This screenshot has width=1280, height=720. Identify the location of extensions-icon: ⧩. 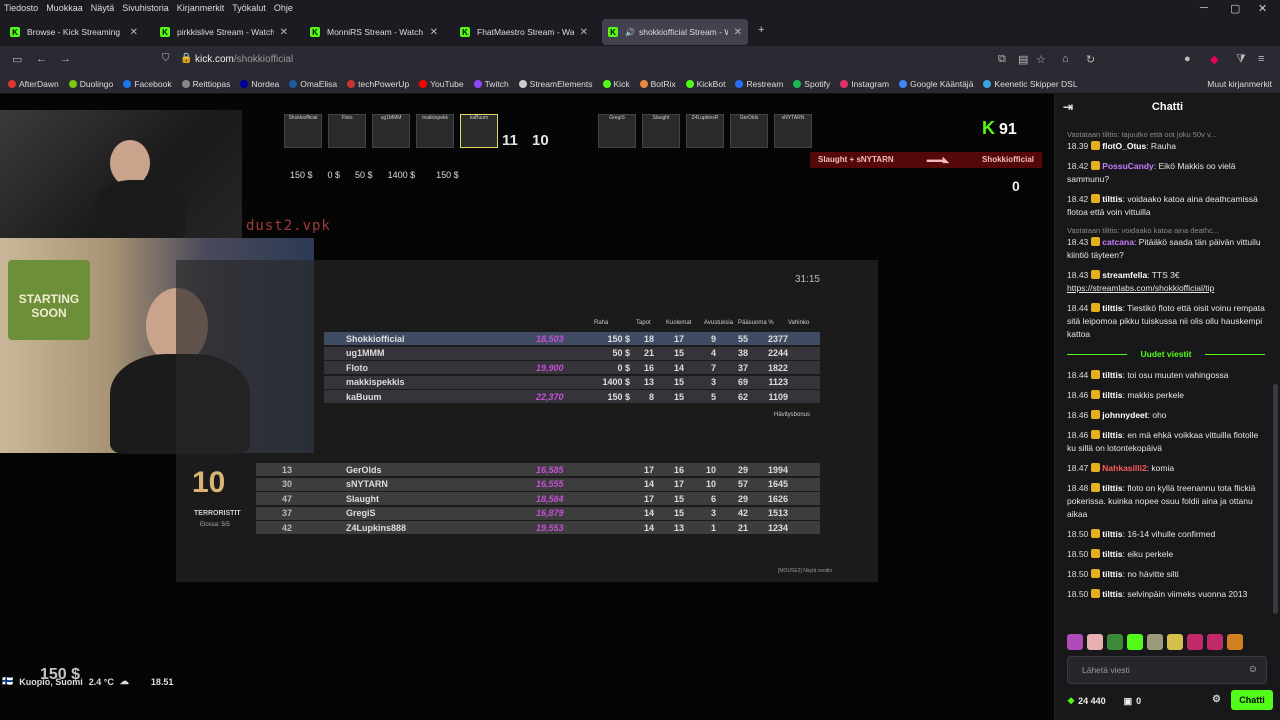
(1241, 59).